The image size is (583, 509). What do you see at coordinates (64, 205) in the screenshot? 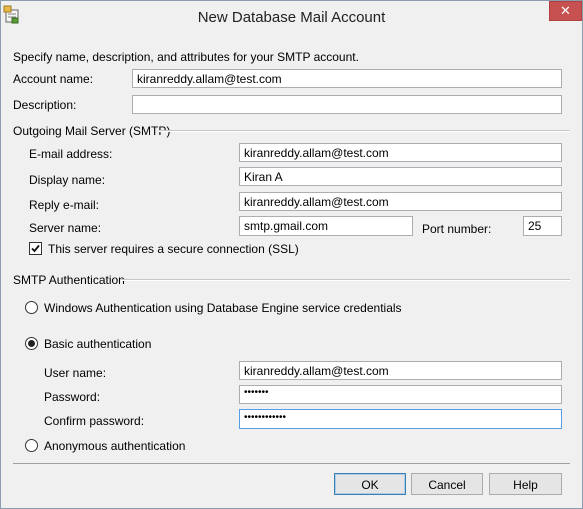
I see `reply-email-label: Reply e-mail:` at bounding box center [64, 205].